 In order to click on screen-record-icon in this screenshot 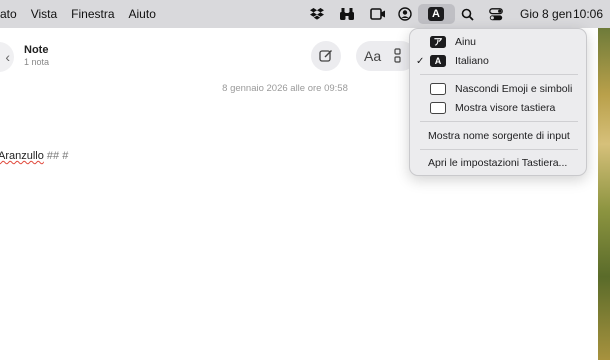, I will do `click(378, 14)`.